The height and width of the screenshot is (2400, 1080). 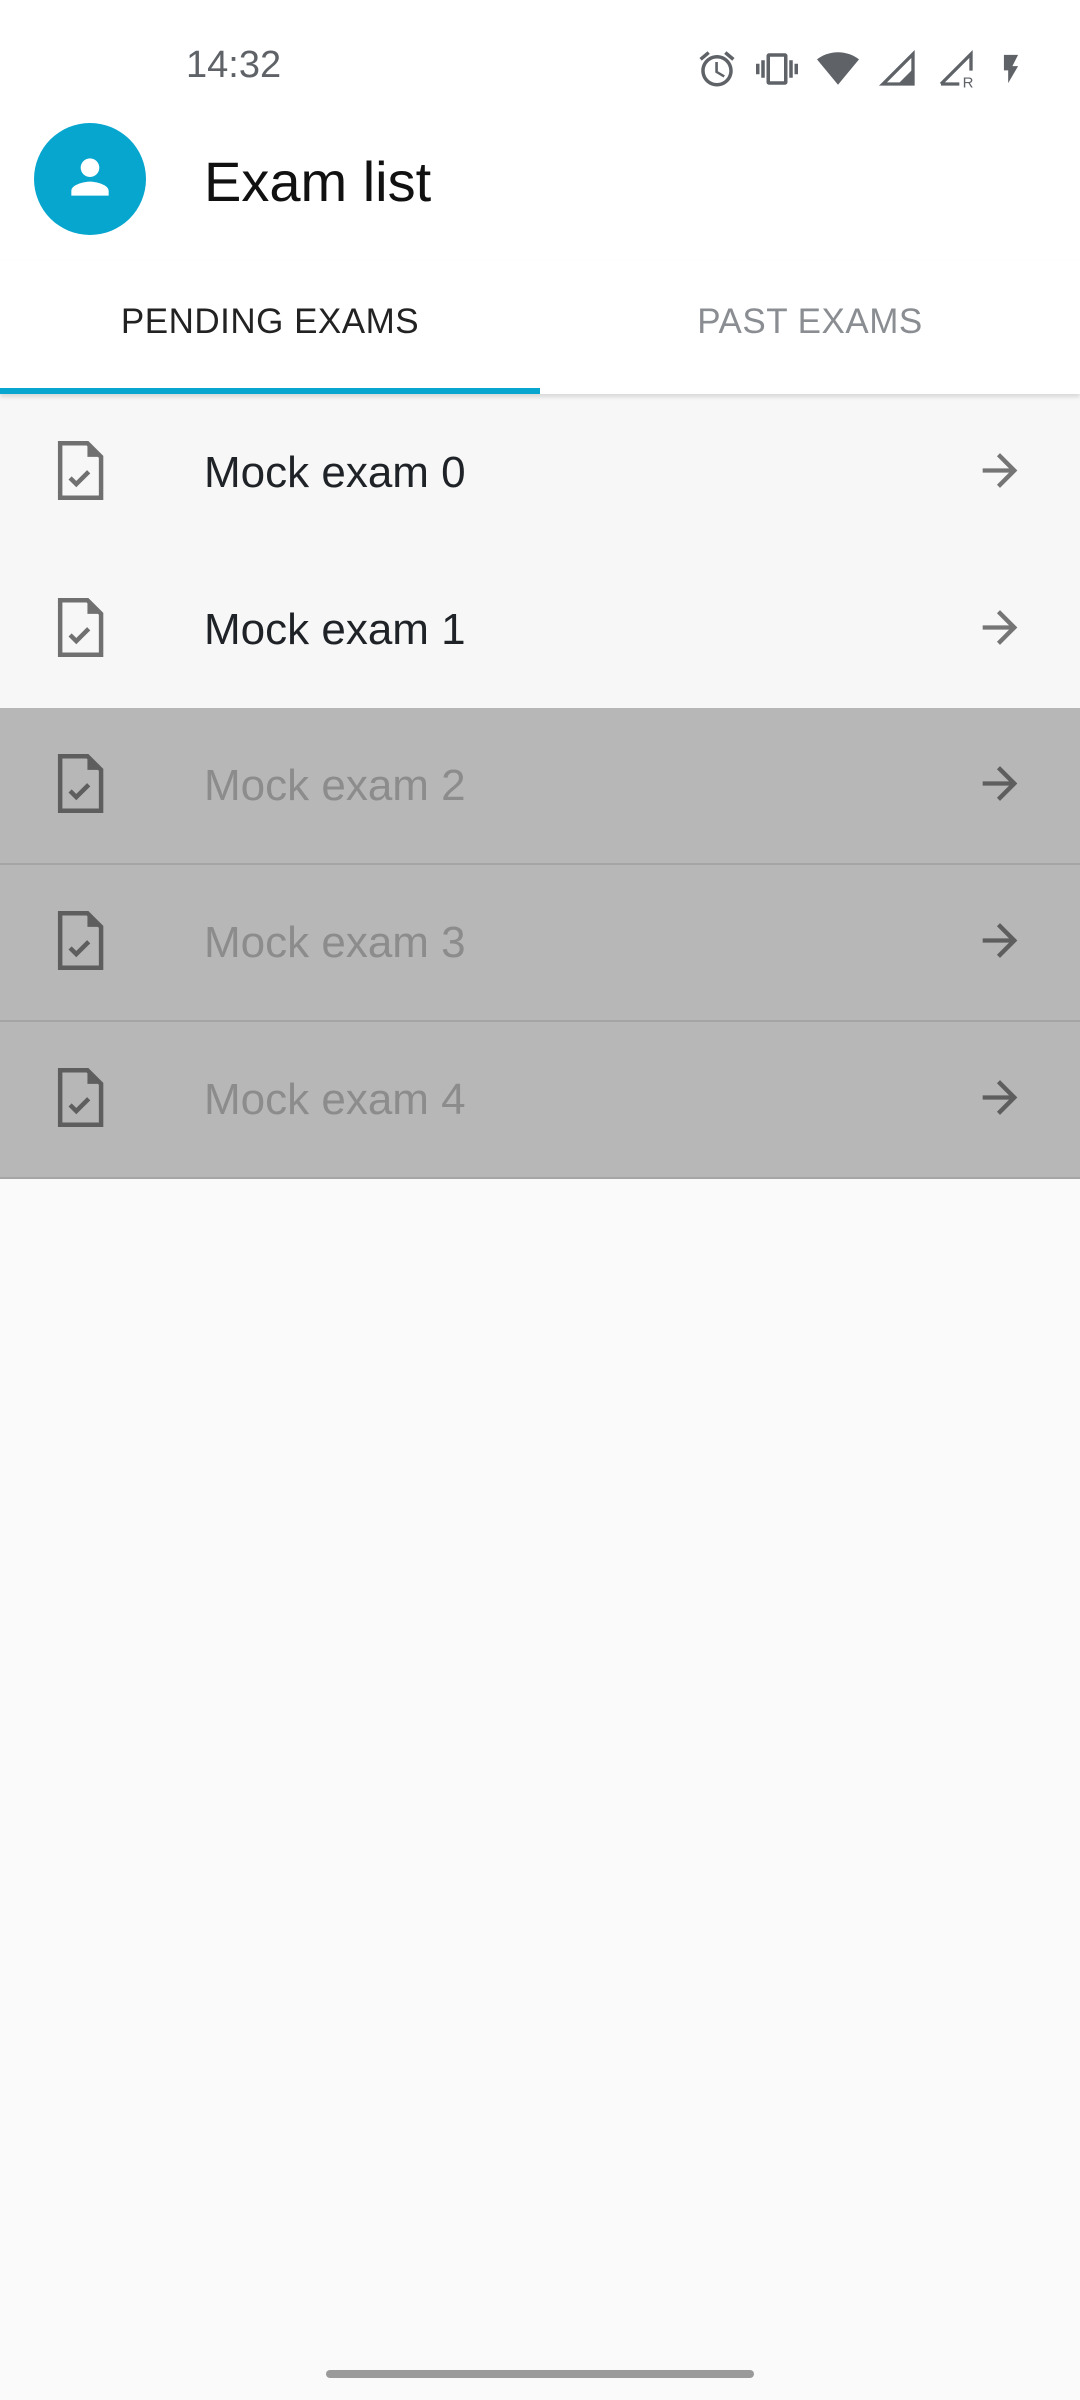 I want to click on signal-icon, so click(x=898, y=69).